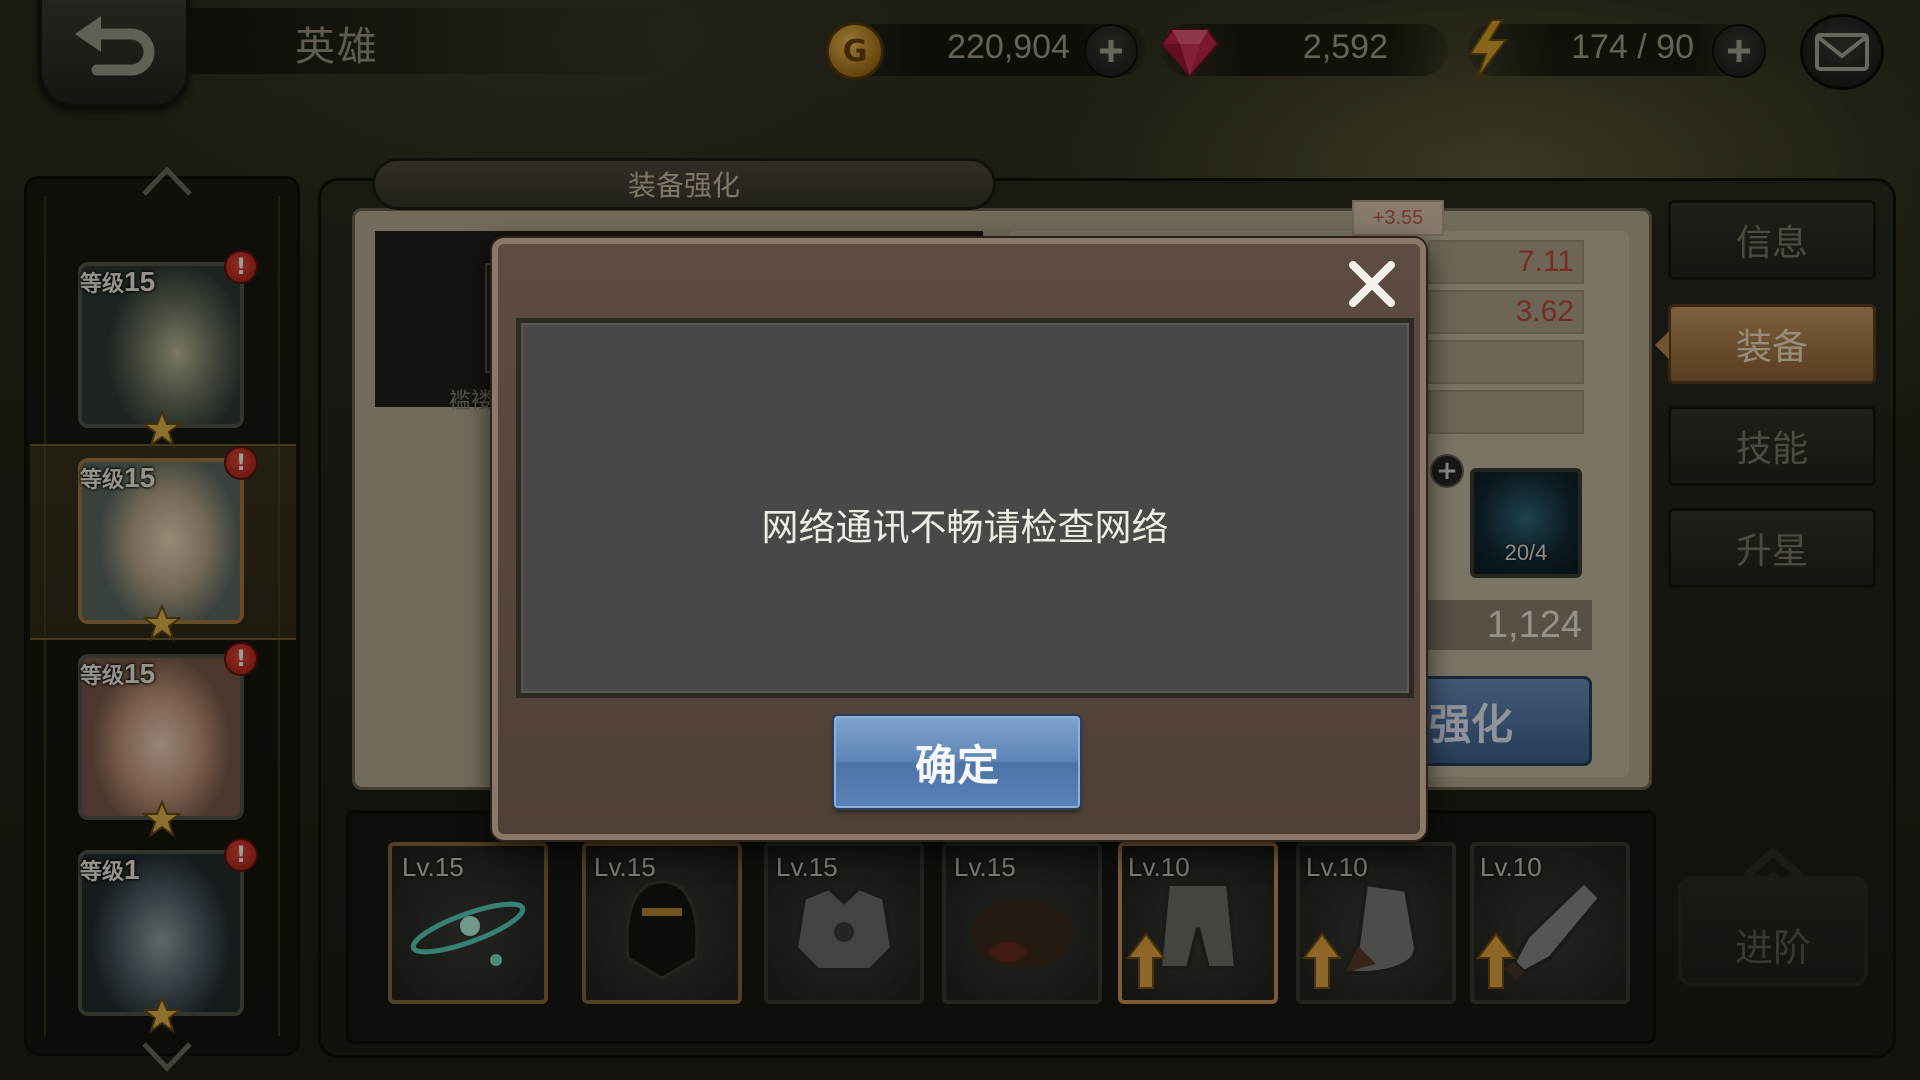 The image size is (1920, 1080). What do you see at coordinates (965, 527) in the screenshot?
I see `dialog-message: 网络通讯不畅请检查网络` at bounding box center [965, 527].